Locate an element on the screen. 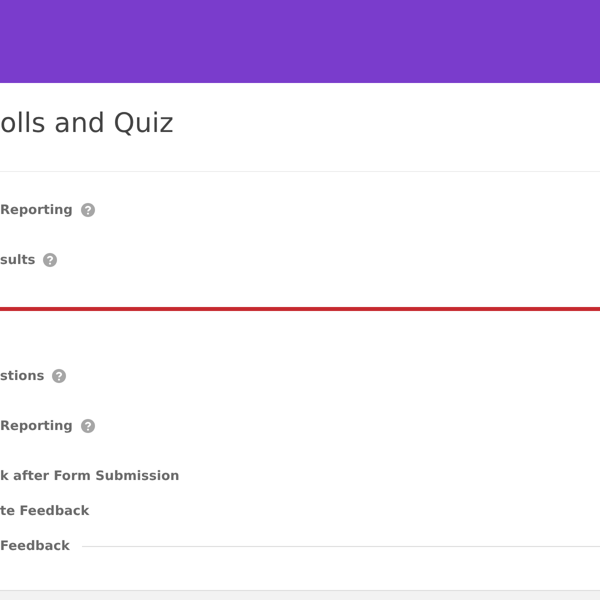 Image resolution: width=600 pixels, height=600 pixels. setting-label: Feedback is located at coordinates (35, 546).